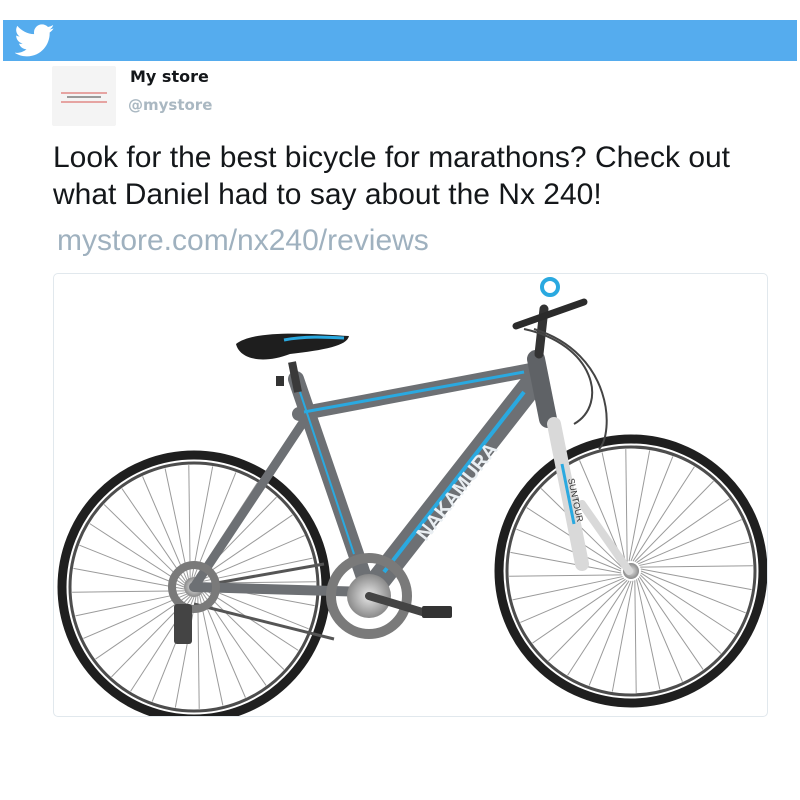 The image size is (800, 800). Describe the element at coordinates (550, 287) in the screenshot. I see `bell-icon` at that location.